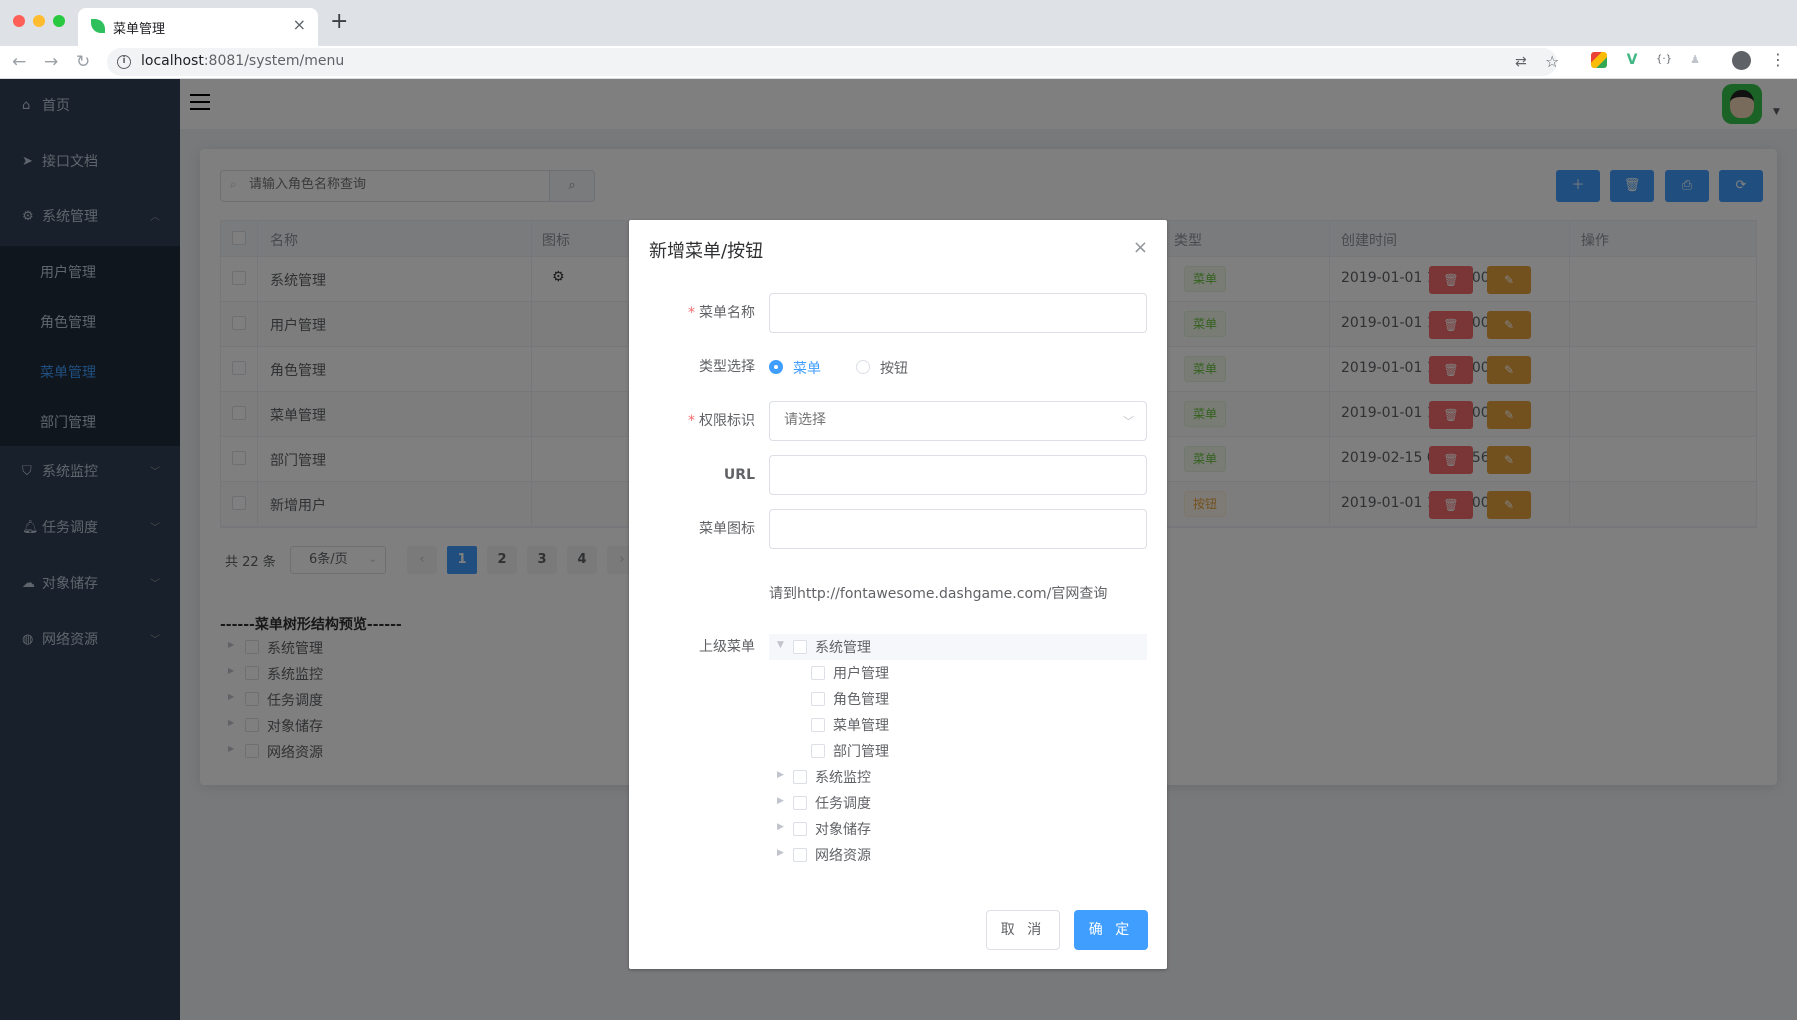 This screenshot has width=1797, height=1020. I want to click on tree-node-label: 系统监控, so click(843, 778).